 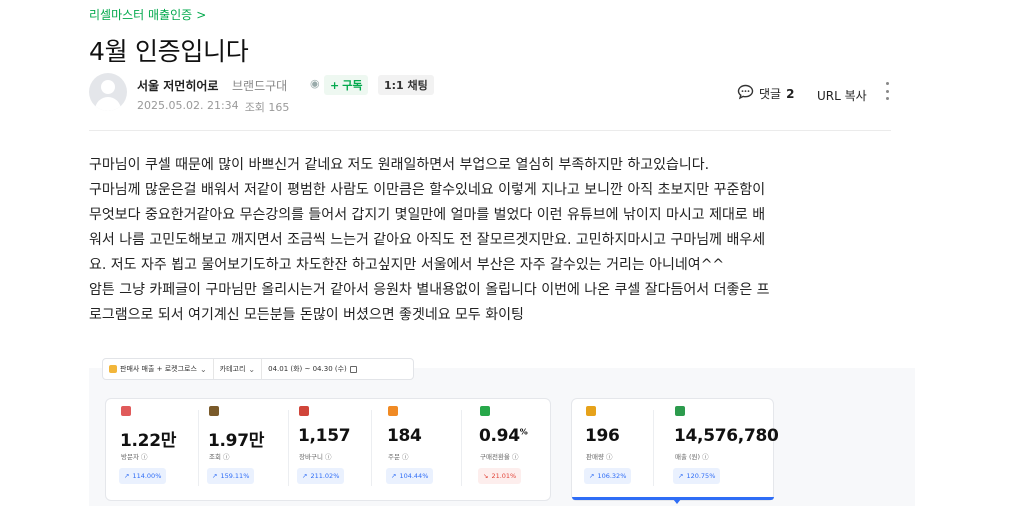 I want to click on change-badge: ↗ 120.75%, so click(x=697, y=476).